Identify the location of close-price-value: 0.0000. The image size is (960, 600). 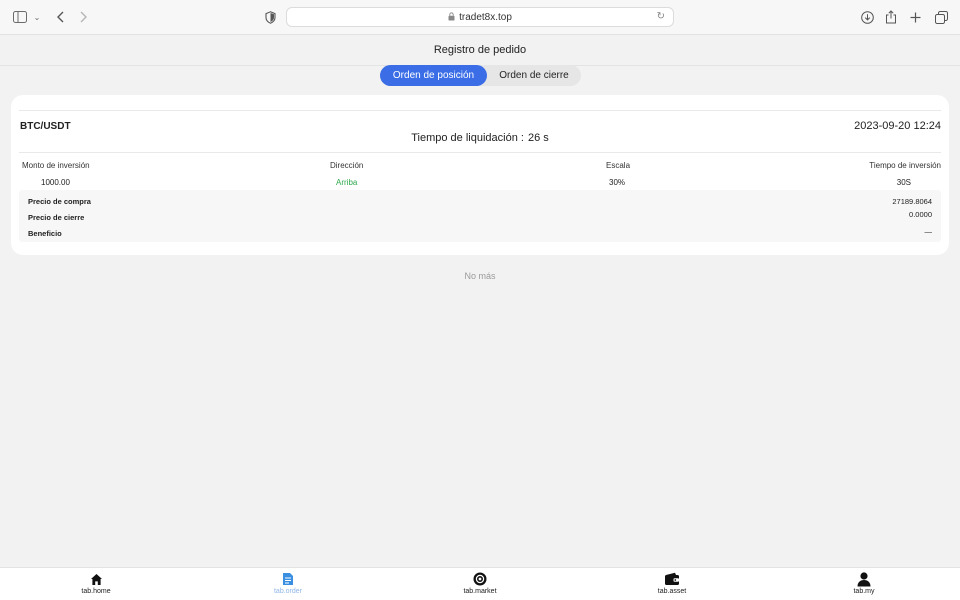
(920, 214).